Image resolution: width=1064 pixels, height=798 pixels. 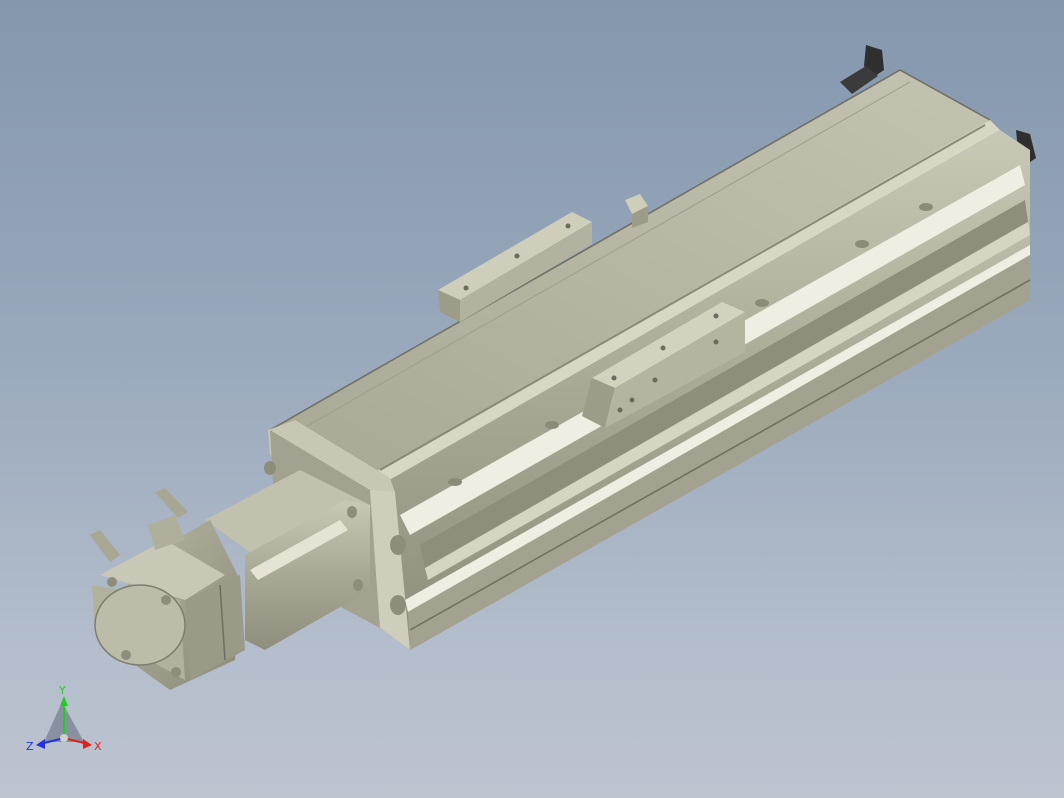 I want to click on z-axis-label: Z, so click(x=30, y=746).